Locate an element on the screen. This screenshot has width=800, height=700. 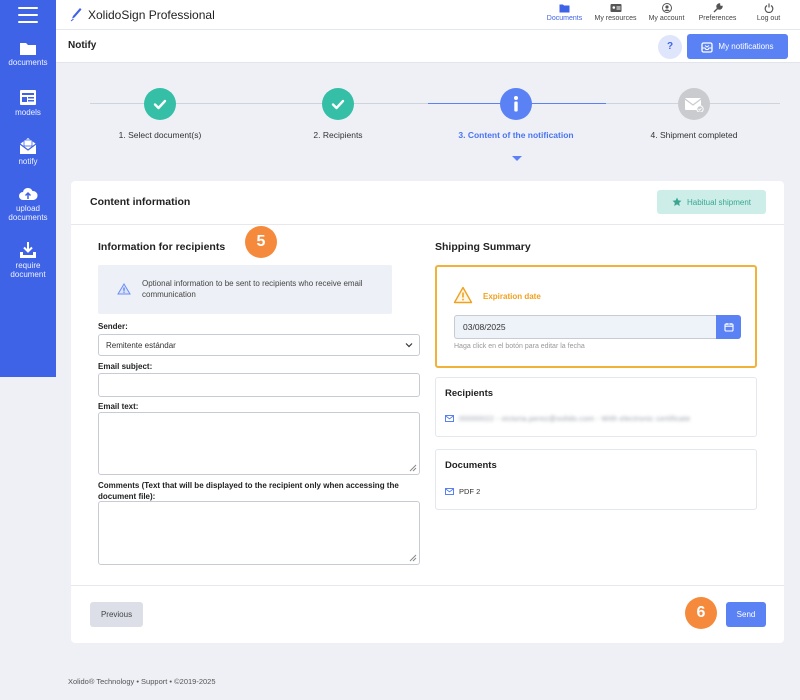
notify-icon is located at coordinates (28, 146).